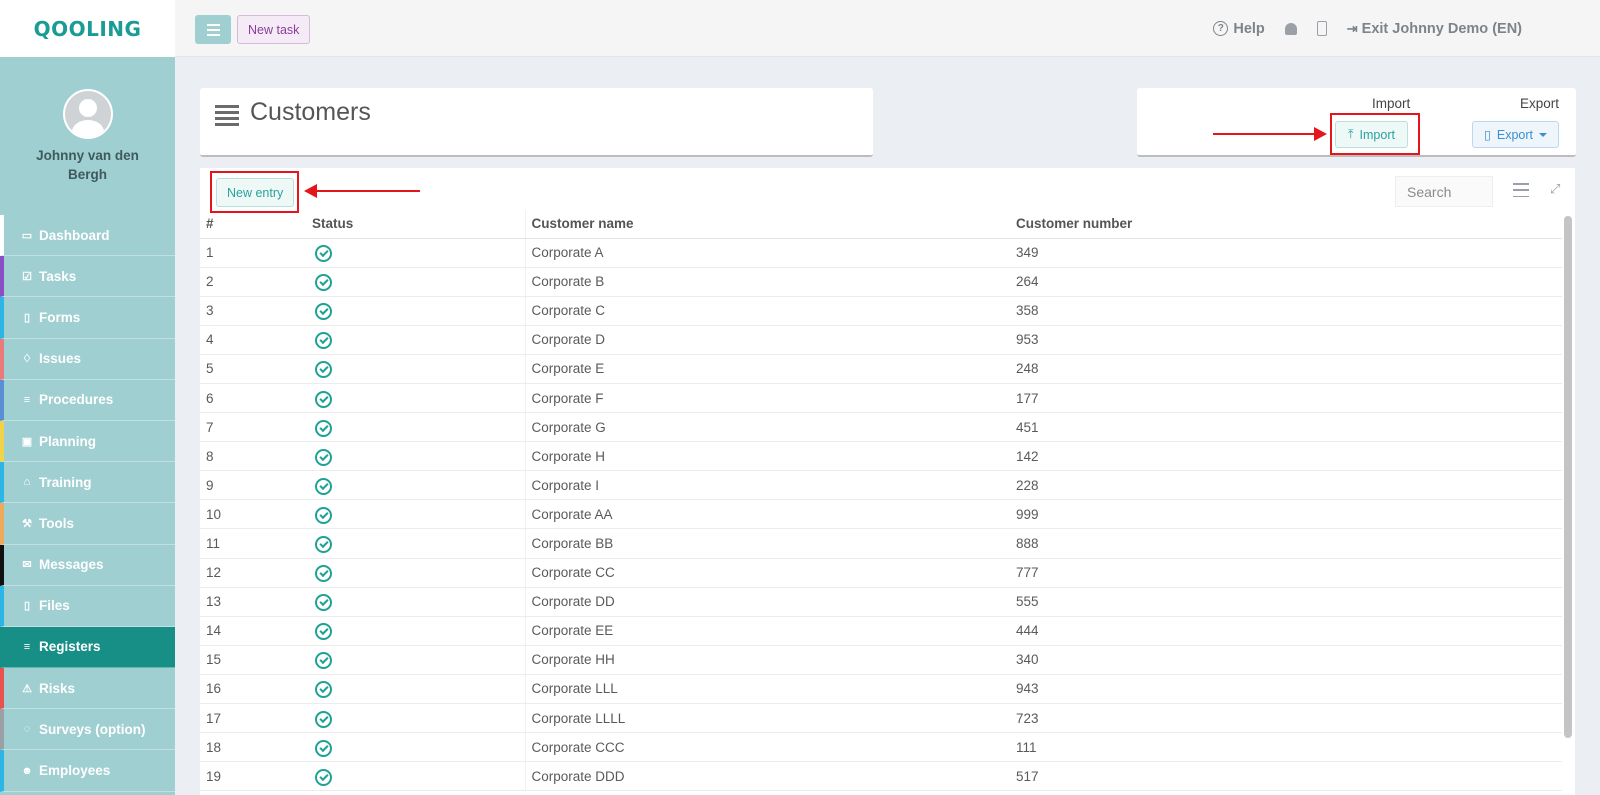  What do you see at coordinates (767, 369) in the screenshot?
I see `customer-name-cell: Corporate E` at bounding box center [767, 369].